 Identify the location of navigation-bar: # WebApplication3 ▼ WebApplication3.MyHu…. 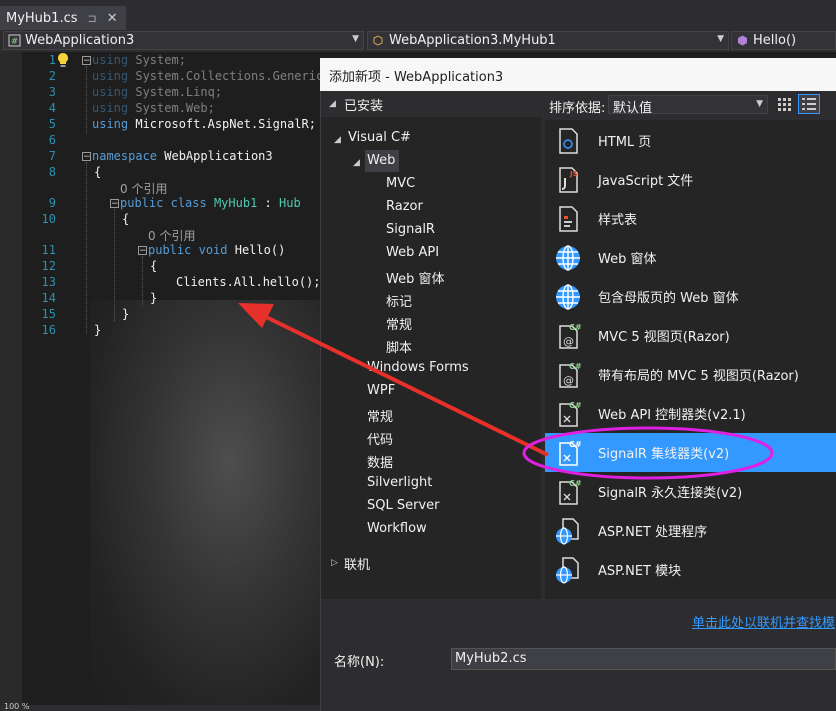
(418, 41).